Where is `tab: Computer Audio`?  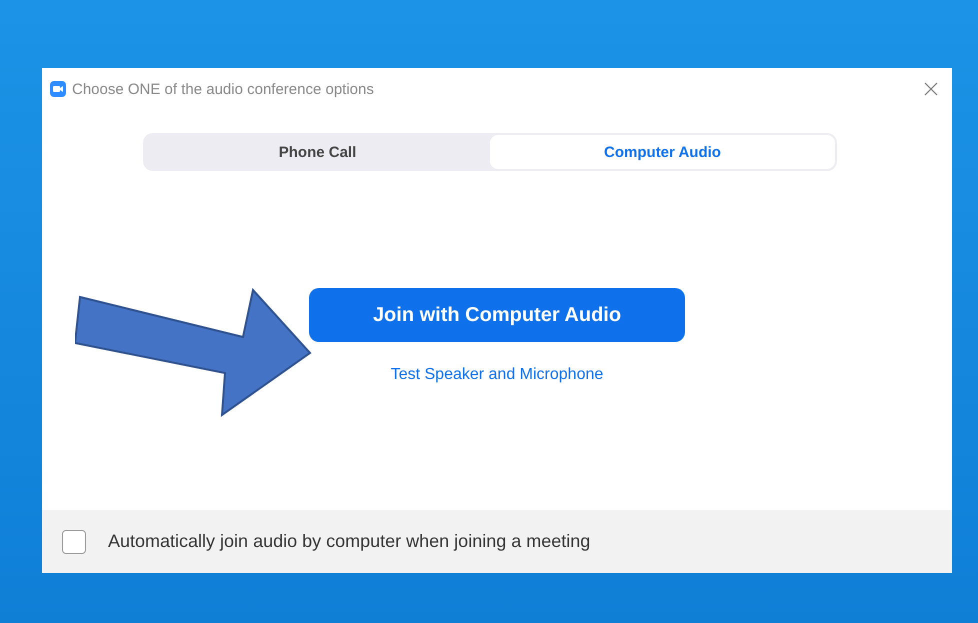
tab: Computer Audio is located at coordinates (662, 152).